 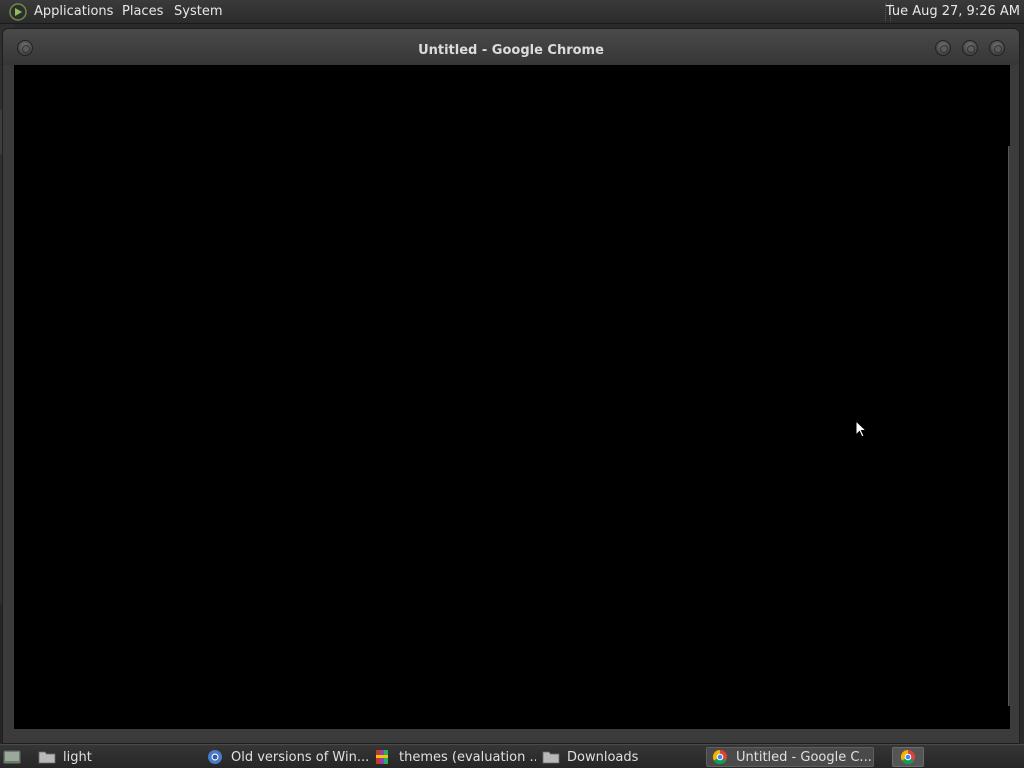 What do you see at coordinates (997, 48) in the screenshot?
I see `close-button` at bounding box center [997, 48].